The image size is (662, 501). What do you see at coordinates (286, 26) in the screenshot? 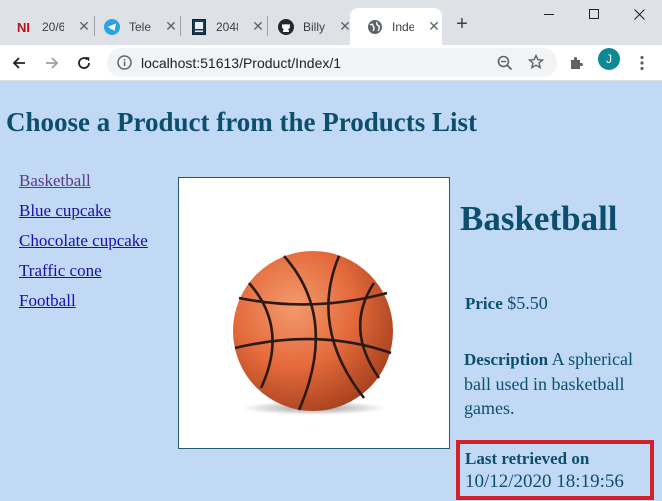
I see `github-icon` at bounding box center [286, 26].